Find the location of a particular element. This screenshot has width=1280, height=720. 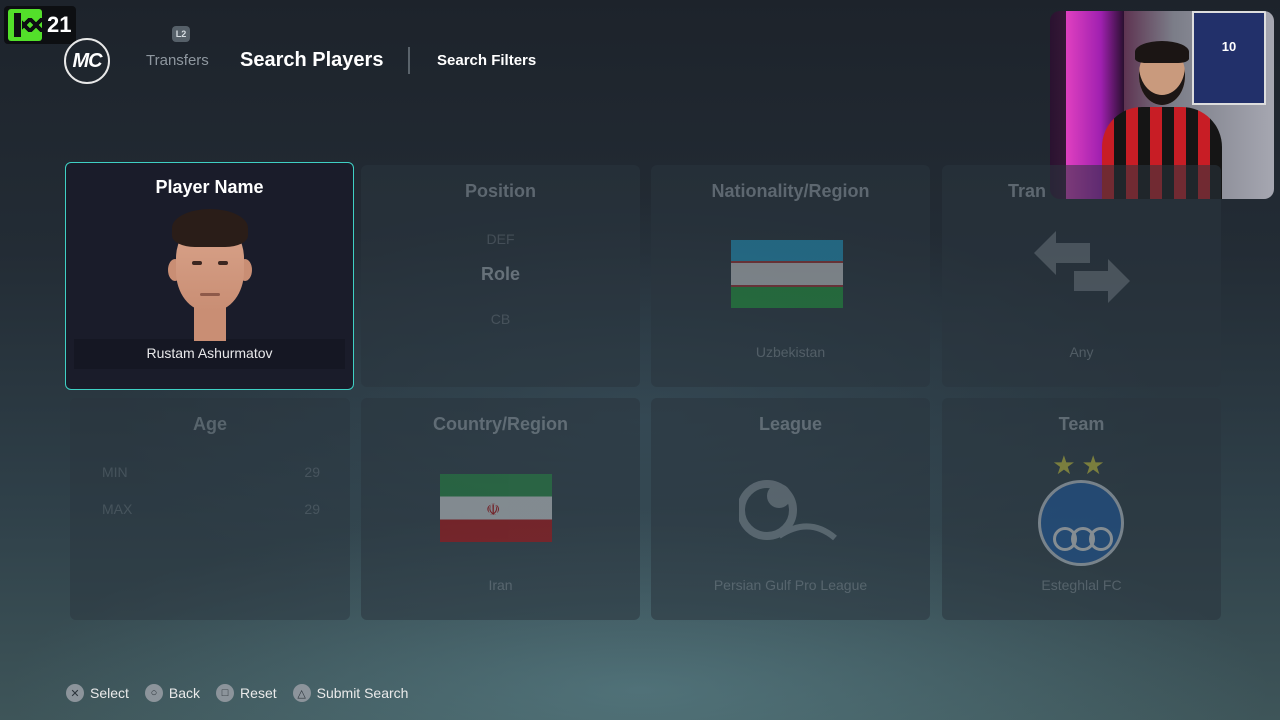

player-name-title: Player Name is located at coordinates (209, 187).